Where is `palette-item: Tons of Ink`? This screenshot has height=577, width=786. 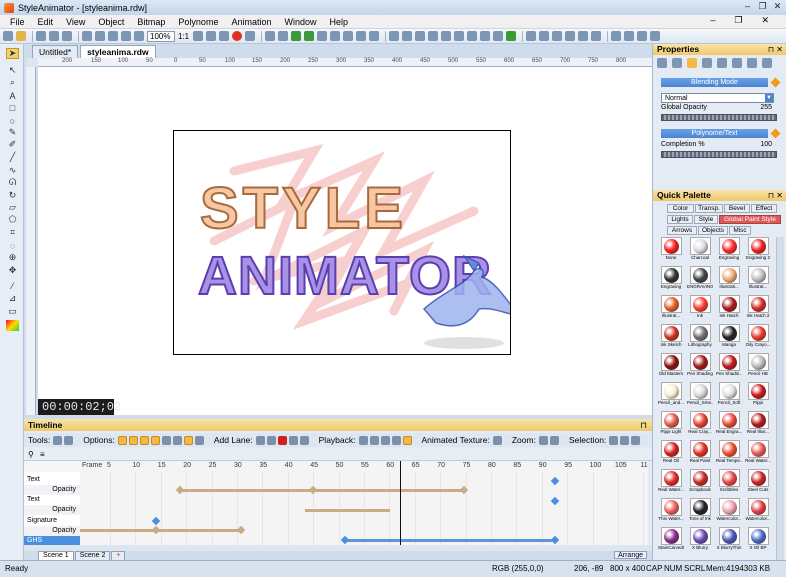 palette-item: Tons of Ink is located at coordinates (700, 511).